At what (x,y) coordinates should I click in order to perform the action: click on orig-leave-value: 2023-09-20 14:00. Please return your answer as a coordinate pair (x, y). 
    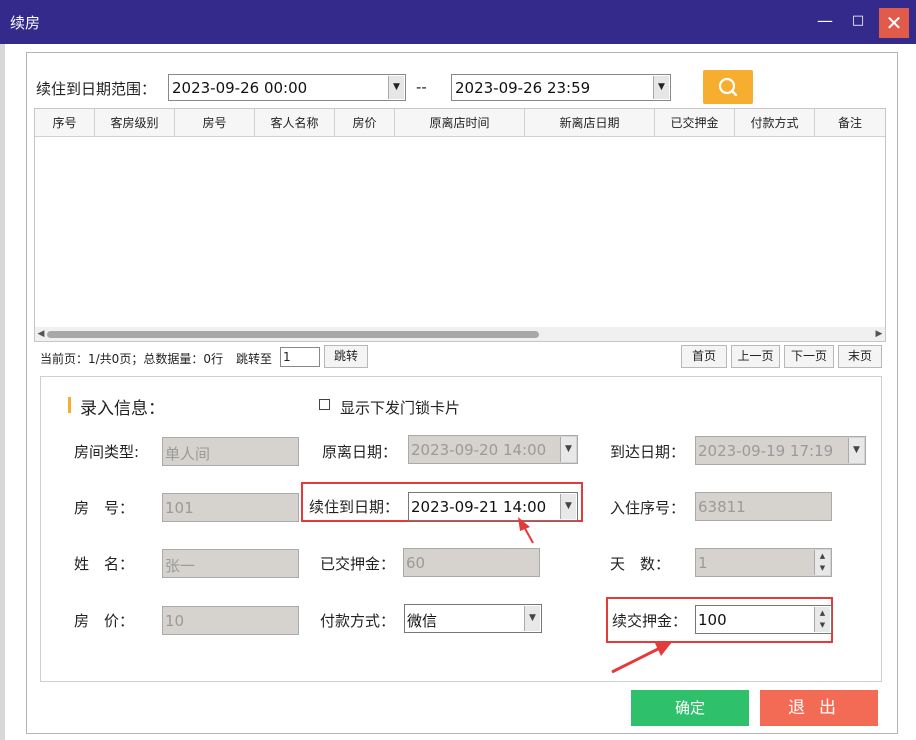
    Looking at the image, I should click on (479, 450).